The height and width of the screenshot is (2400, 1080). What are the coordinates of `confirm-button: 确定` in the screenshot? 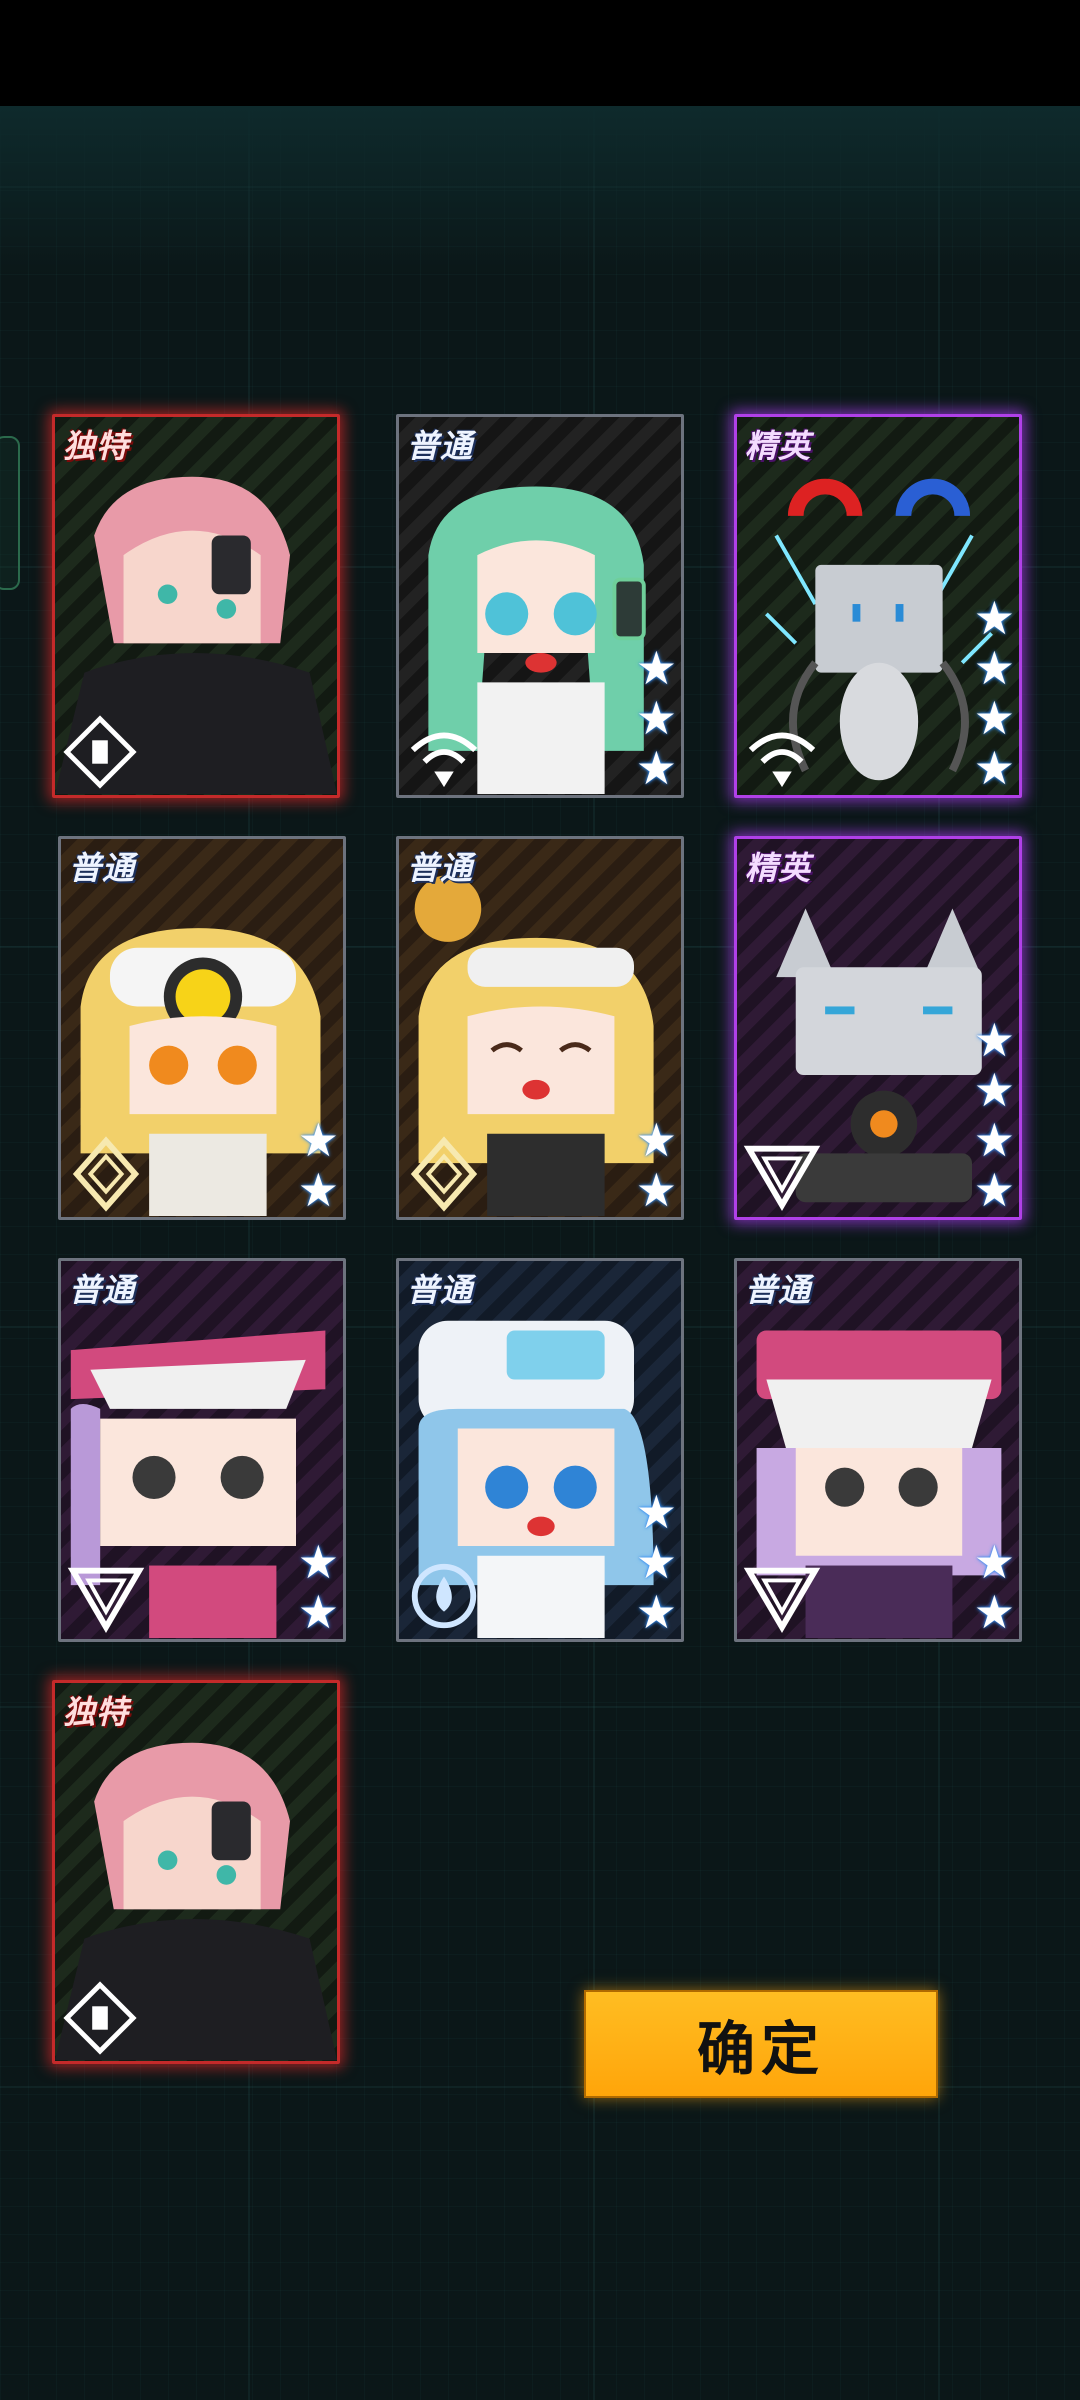 It's located at (761, 2044).